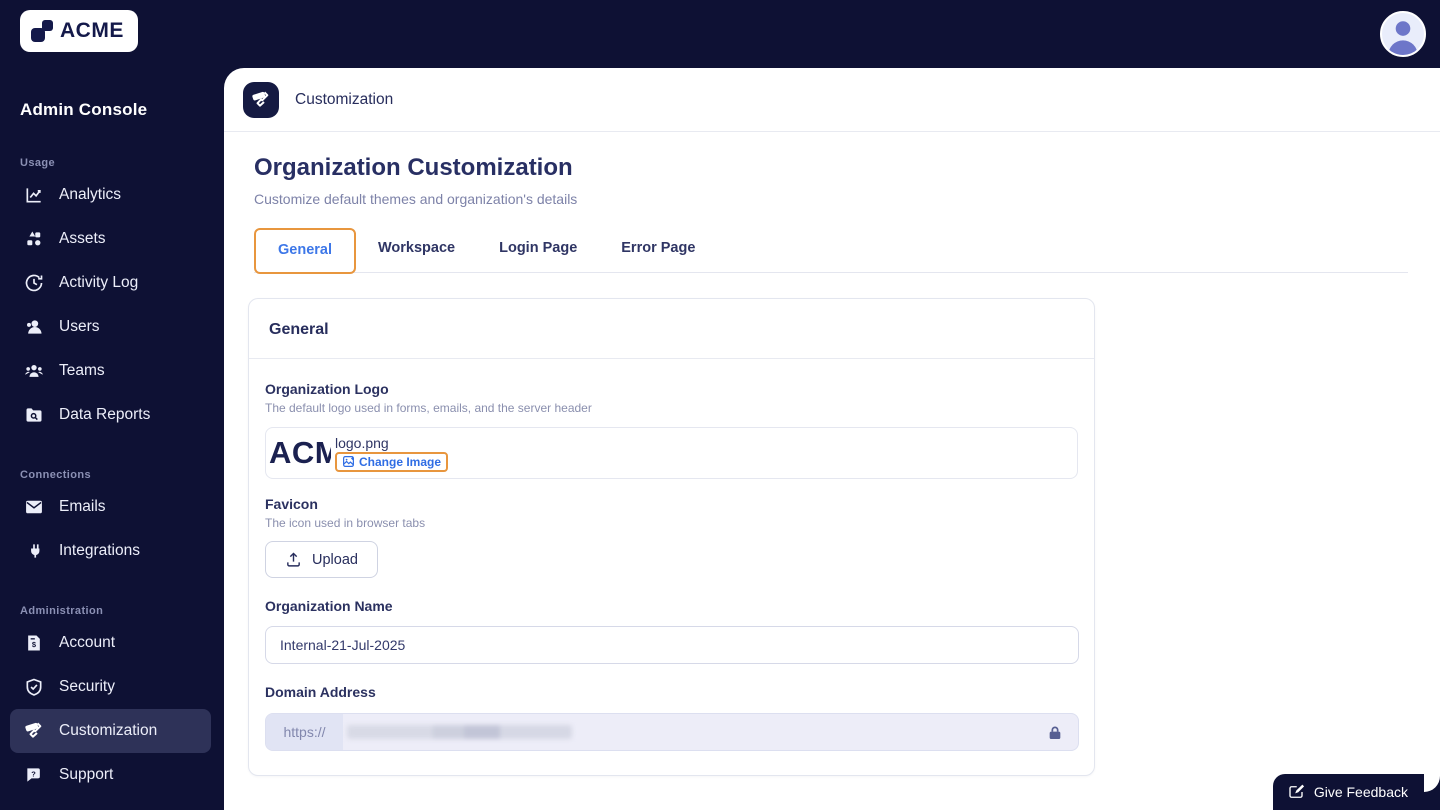 This screenshot has height=810, width=1440. What do you see at coordinates (110, 327) in the screenshot?
I see `sidebar-item-users: Users` at bounding box center [110, 327].